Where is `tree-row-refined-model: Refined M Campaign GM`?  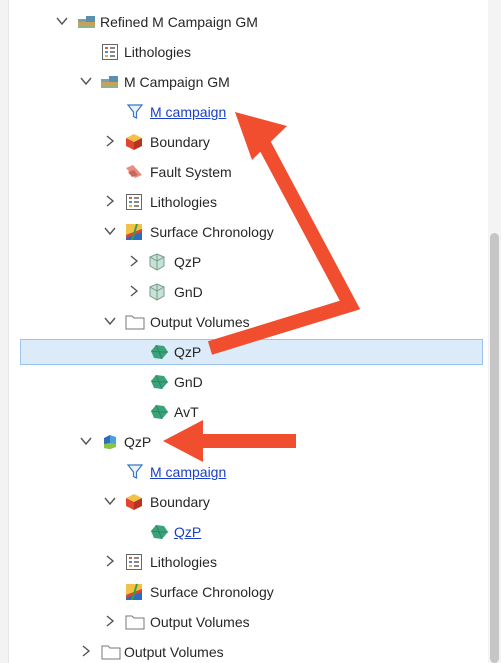 tree-row-refined-model: Refined M Campaign GM is located at coordinates (243, 22).